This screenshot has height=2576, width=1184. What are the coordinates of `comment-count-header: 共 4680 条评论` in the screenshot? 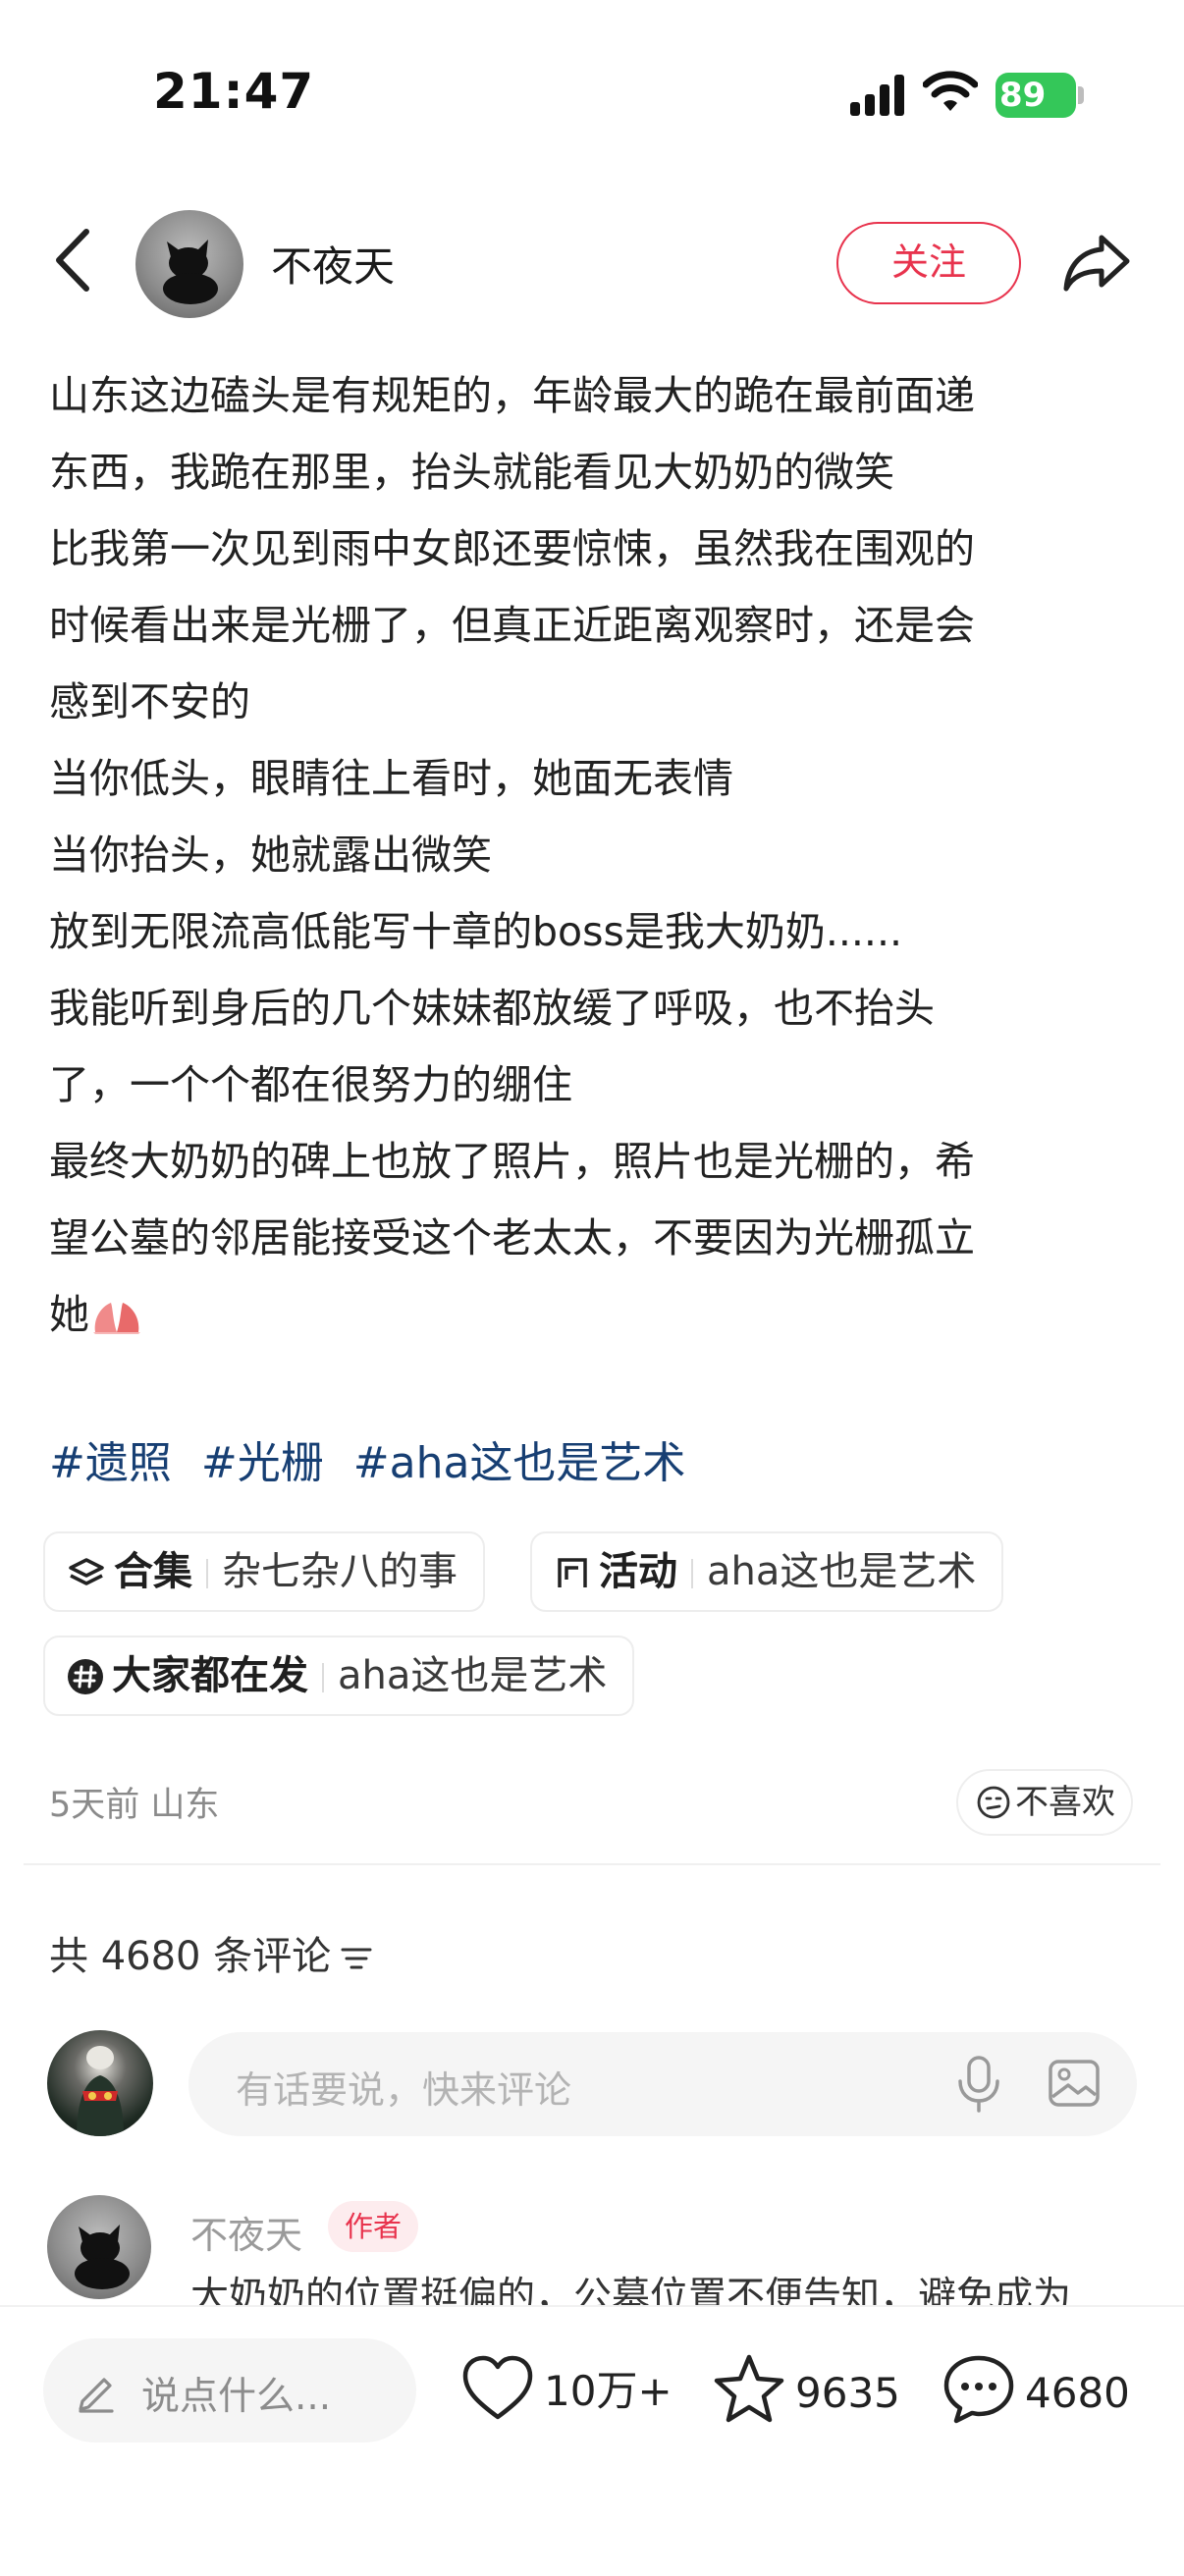 It's located at (212, 1952).